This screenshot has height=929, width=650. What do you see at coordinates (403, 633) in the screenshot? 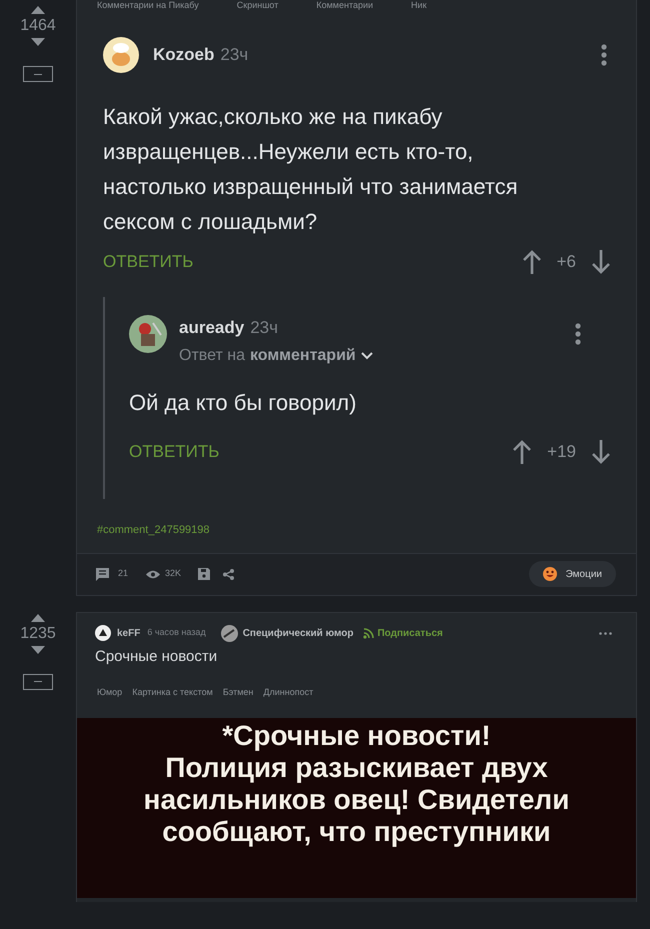
I see `subscribe-button: Подписаться` at bounding box center [403, 633].